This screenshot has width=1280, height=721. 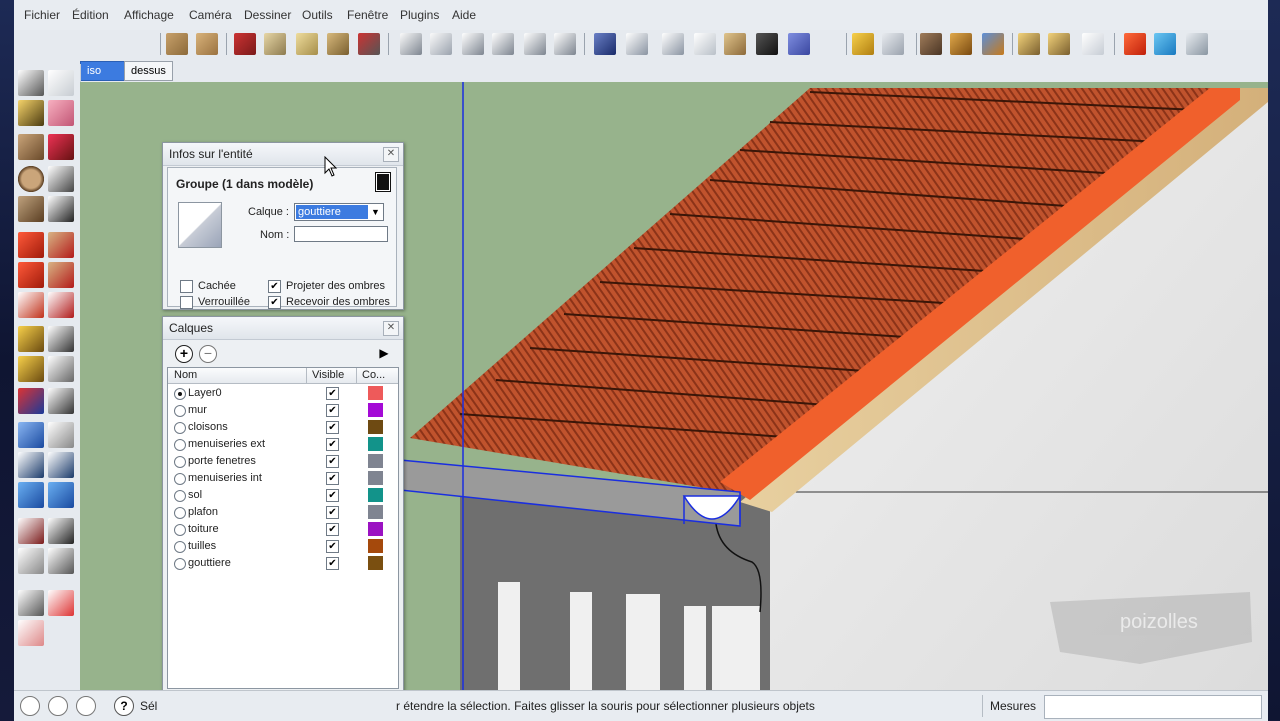 I want to click on zoom-extents-icon, so click(x=61, y=495).